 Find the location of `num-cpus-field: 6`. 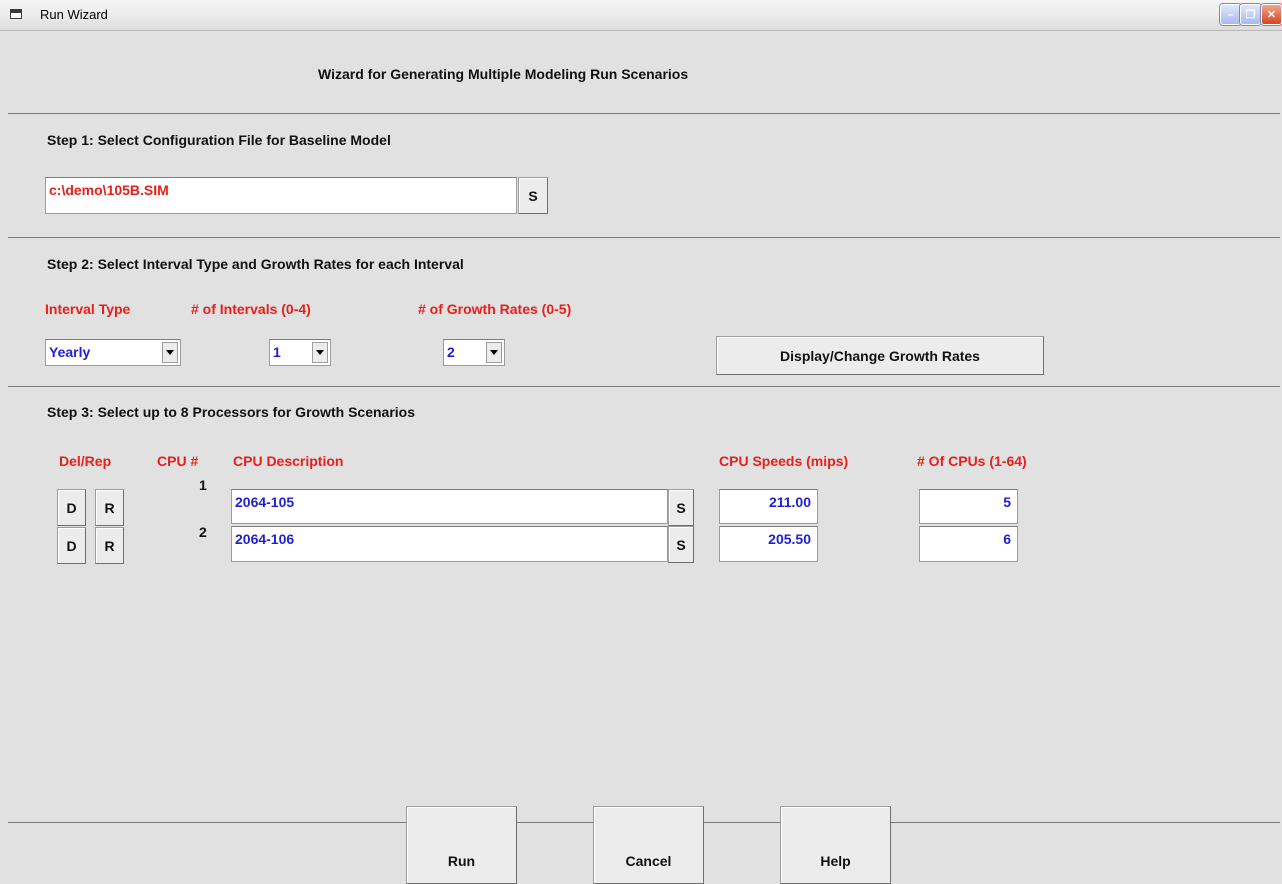

num-cpus-field: 6 is located at coordinates (968, 544).